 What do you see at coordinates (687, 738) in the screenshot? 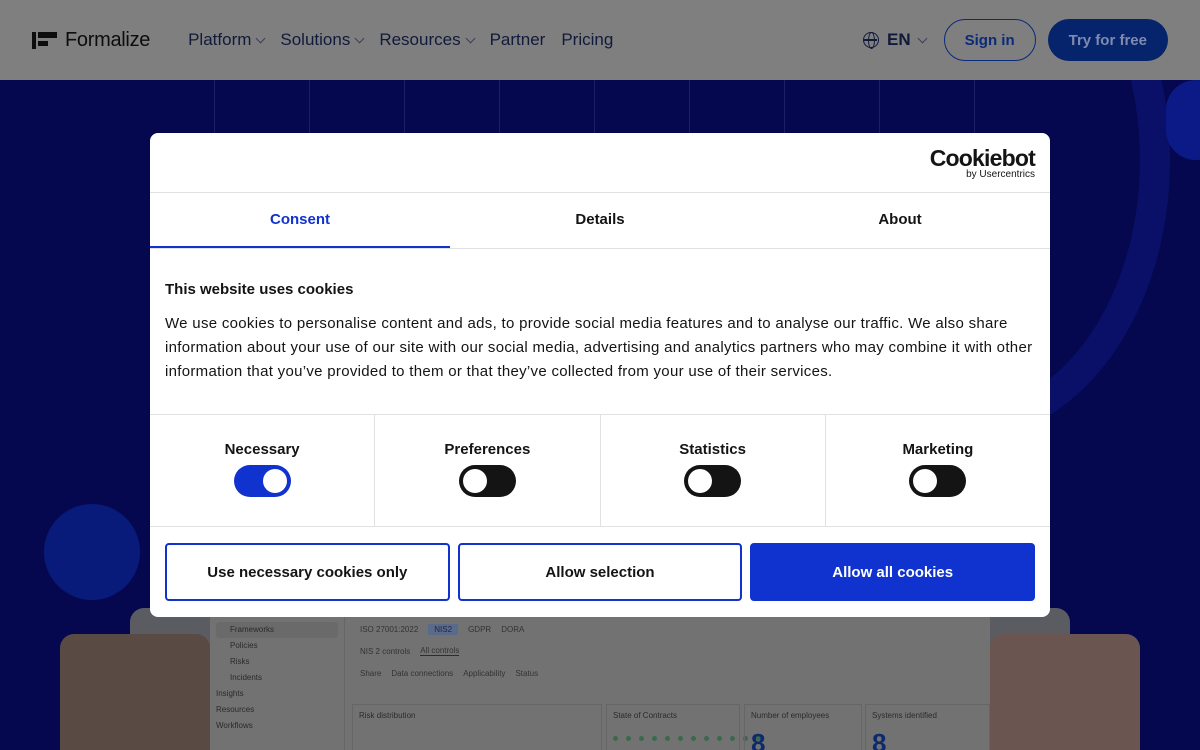
I see `preview-dots` at bounding box center [687, 738].